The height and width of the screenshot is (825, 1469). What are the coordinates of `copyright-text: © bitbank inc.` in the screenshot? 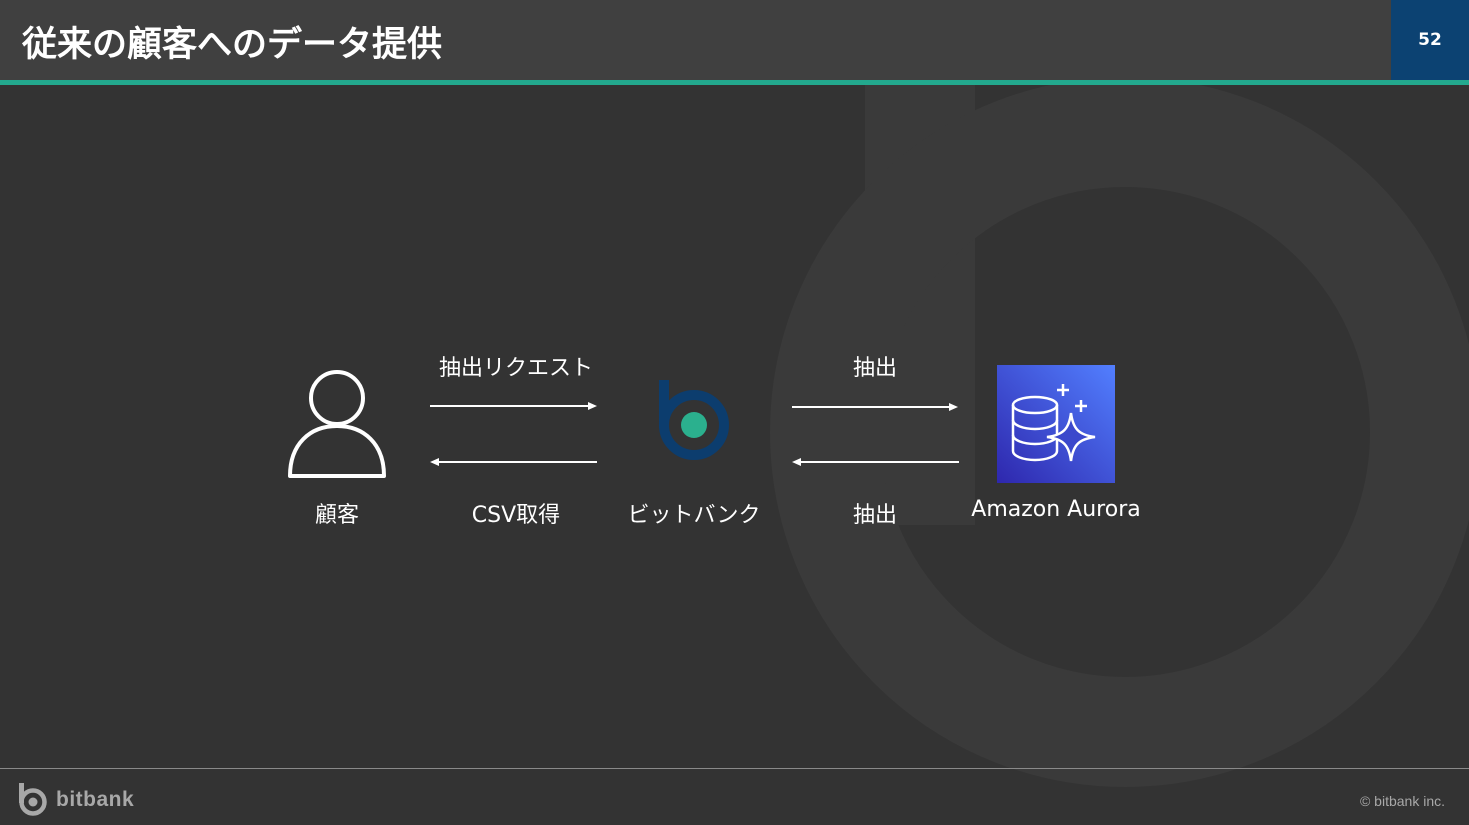 It's located at (1402, 801).